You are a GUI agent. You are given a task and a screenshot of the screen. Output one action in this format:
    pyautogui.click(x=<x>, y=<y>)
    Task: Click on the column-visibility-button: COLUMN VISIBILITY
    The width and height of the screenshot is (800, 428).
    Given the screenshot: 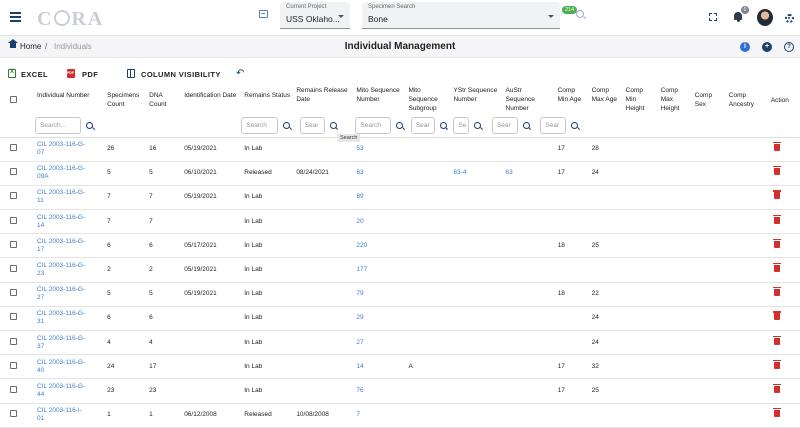 What is the action you would take?
    pyautogui.click(x=181, y=74)
    